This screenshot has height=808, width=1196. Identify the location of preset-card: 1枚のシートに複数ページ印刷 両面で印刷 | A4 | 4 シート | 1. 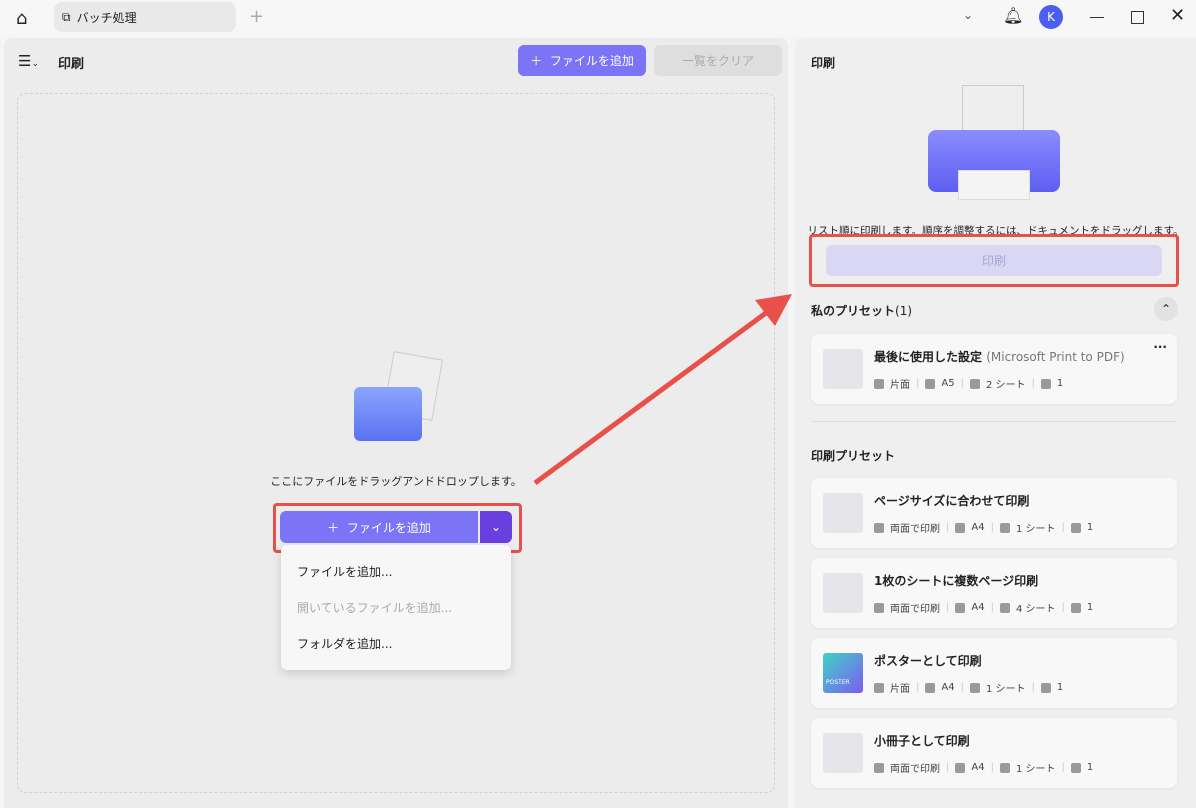
(994, 593).